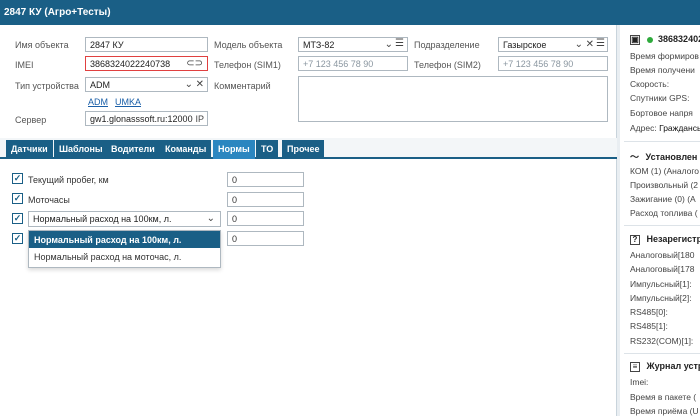 The width and height of the screenshot is (700, 416). What do you see at coordinates (661, 284) in the screenshot?
I see `input-row: Импульсный[1]:` at bounding box center [661, 284].